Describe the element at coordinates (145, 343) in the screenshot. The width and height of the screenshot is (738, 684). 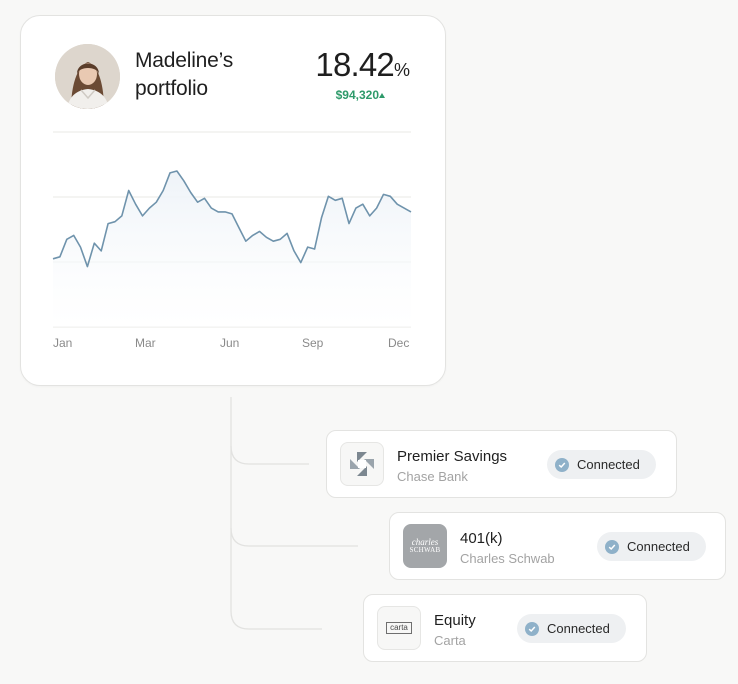
I see `x-tick-mar: Mar` at that location.